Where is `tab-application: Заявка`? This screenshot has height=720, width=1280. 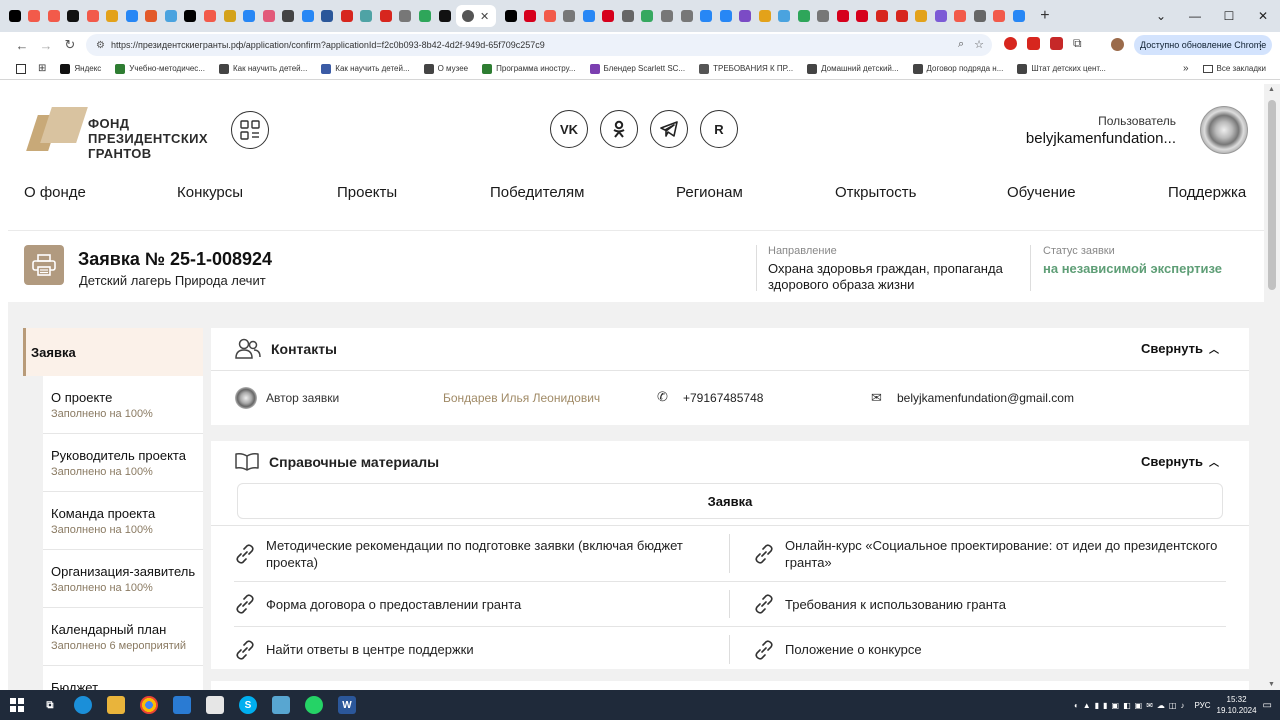 tab-application: Заявка is located at coordinates (730, 501).